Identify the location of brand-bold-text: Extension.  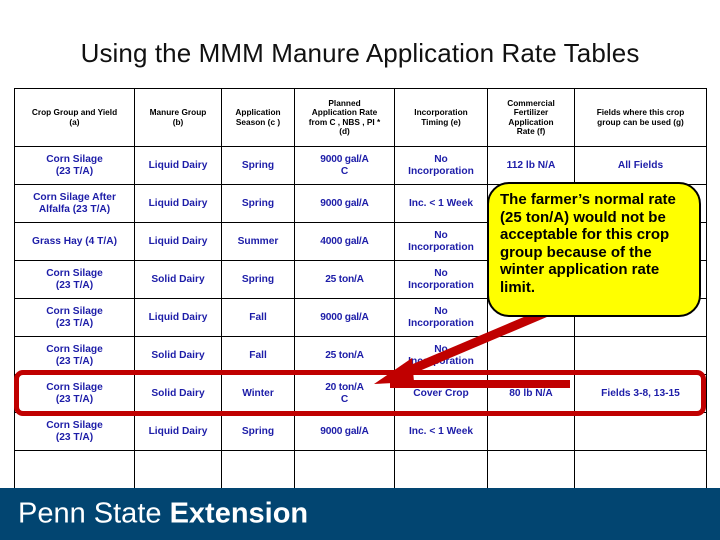
(239, 513).